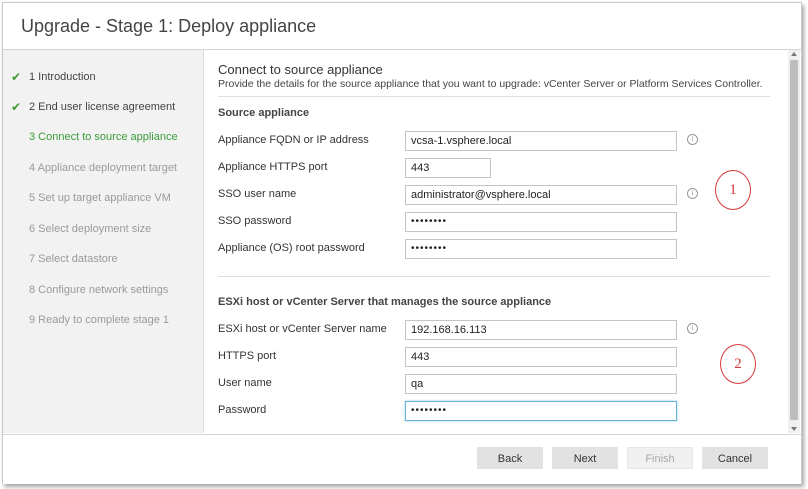  I want to click on vertical-scrollbar, so click(794, 241).